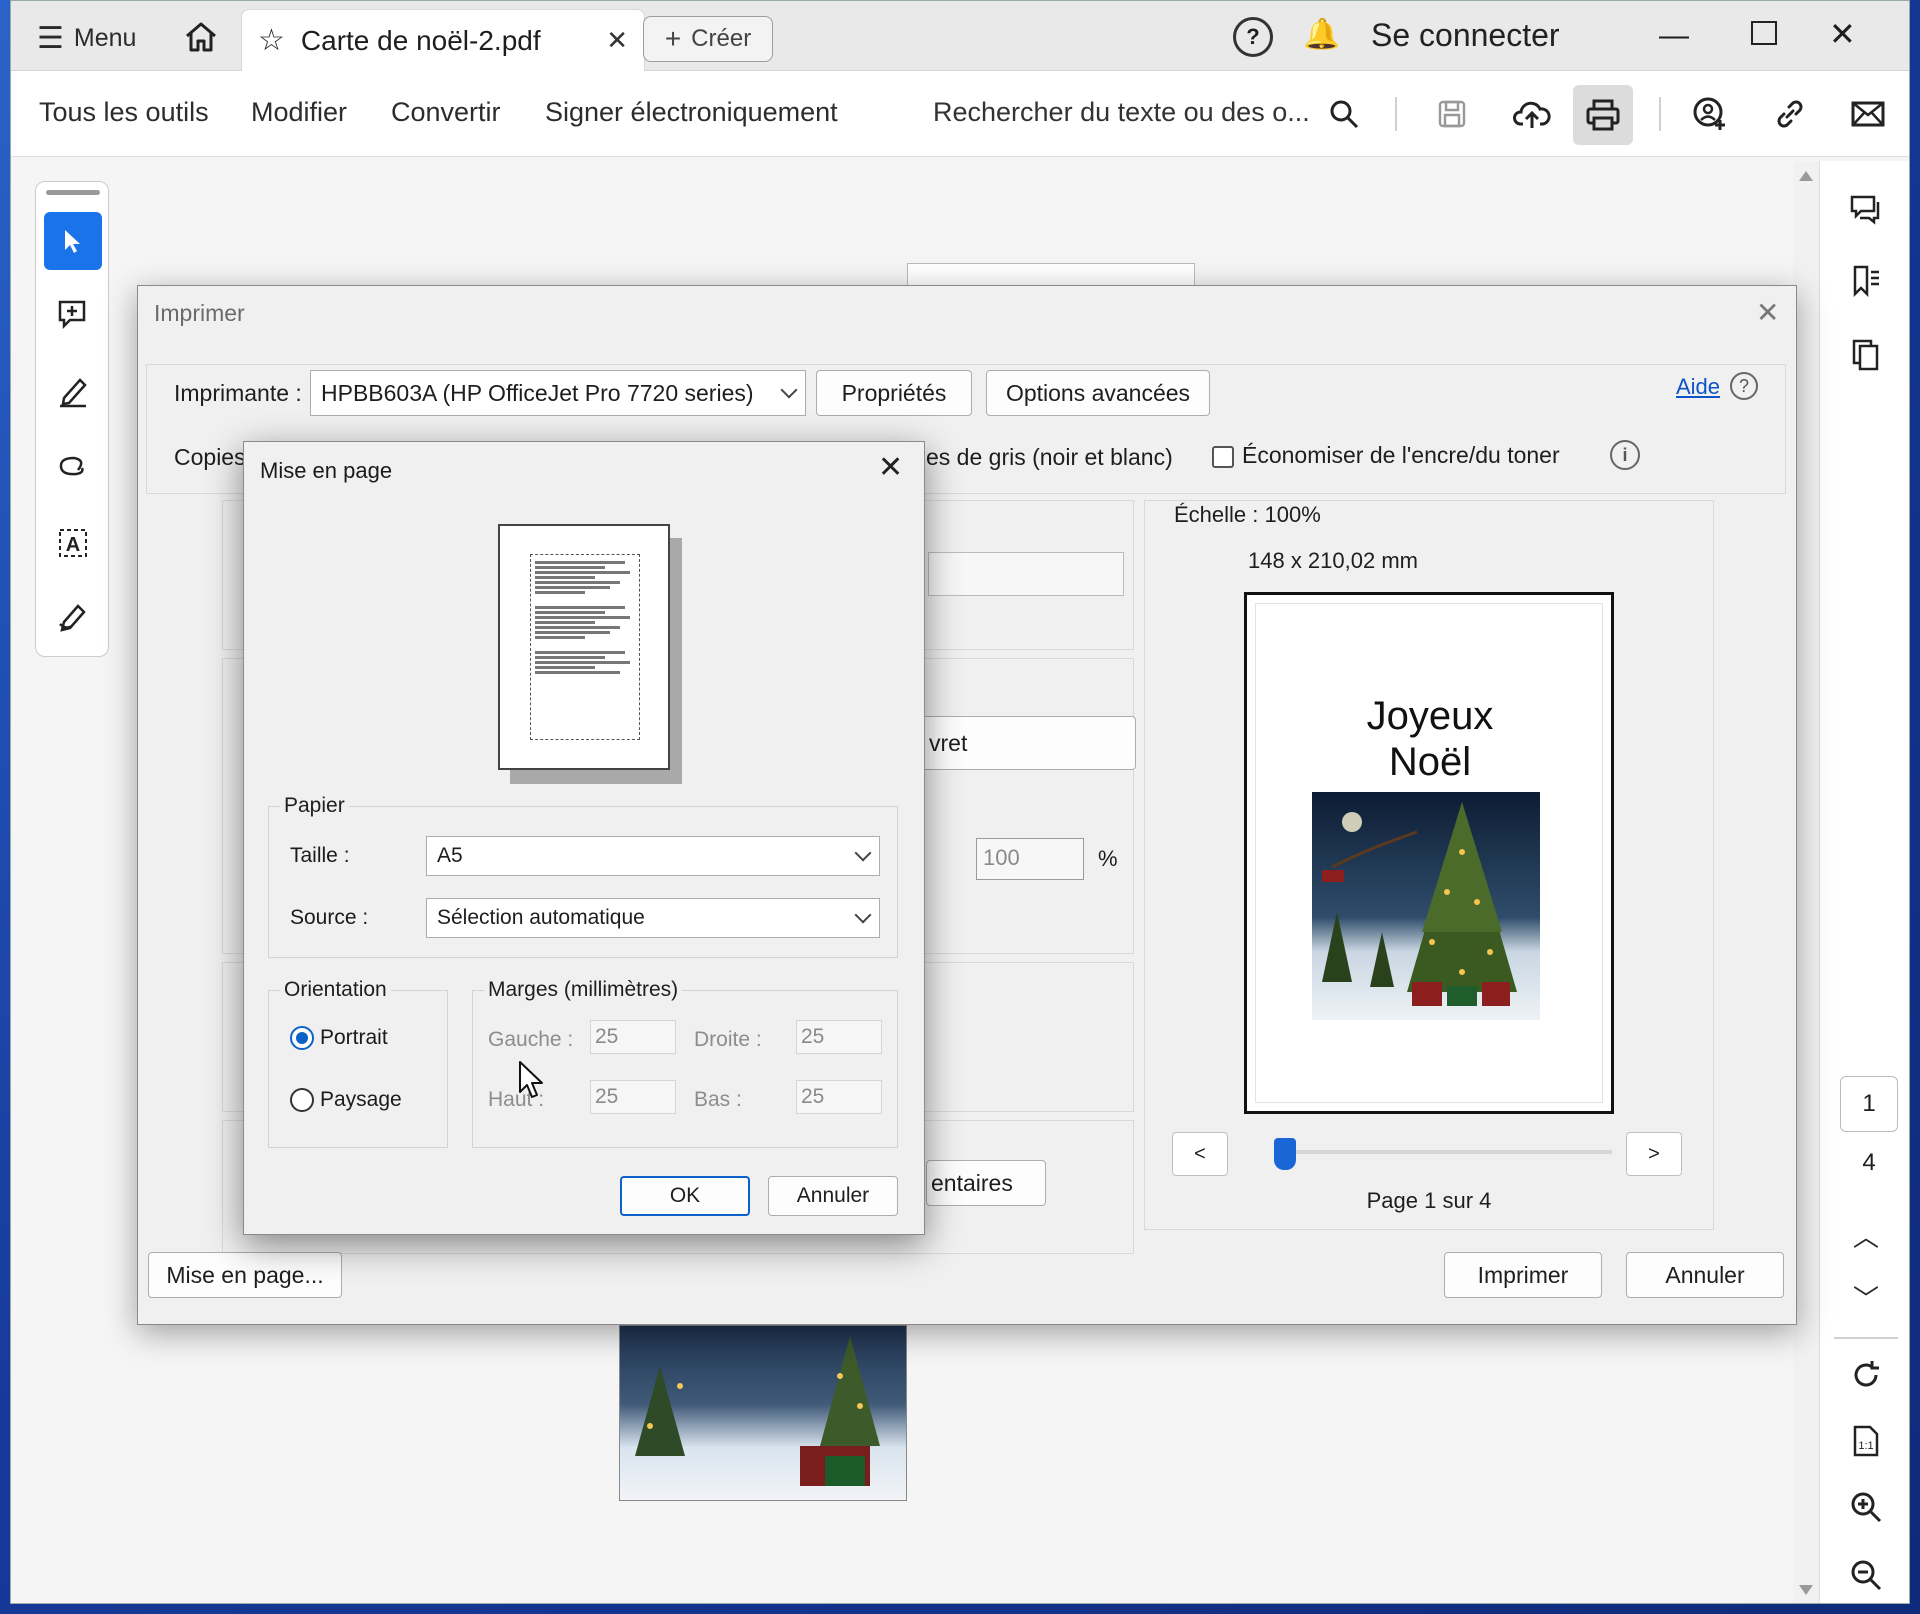  I want to click on help-circle-icon: ?, so click(1744, 386).